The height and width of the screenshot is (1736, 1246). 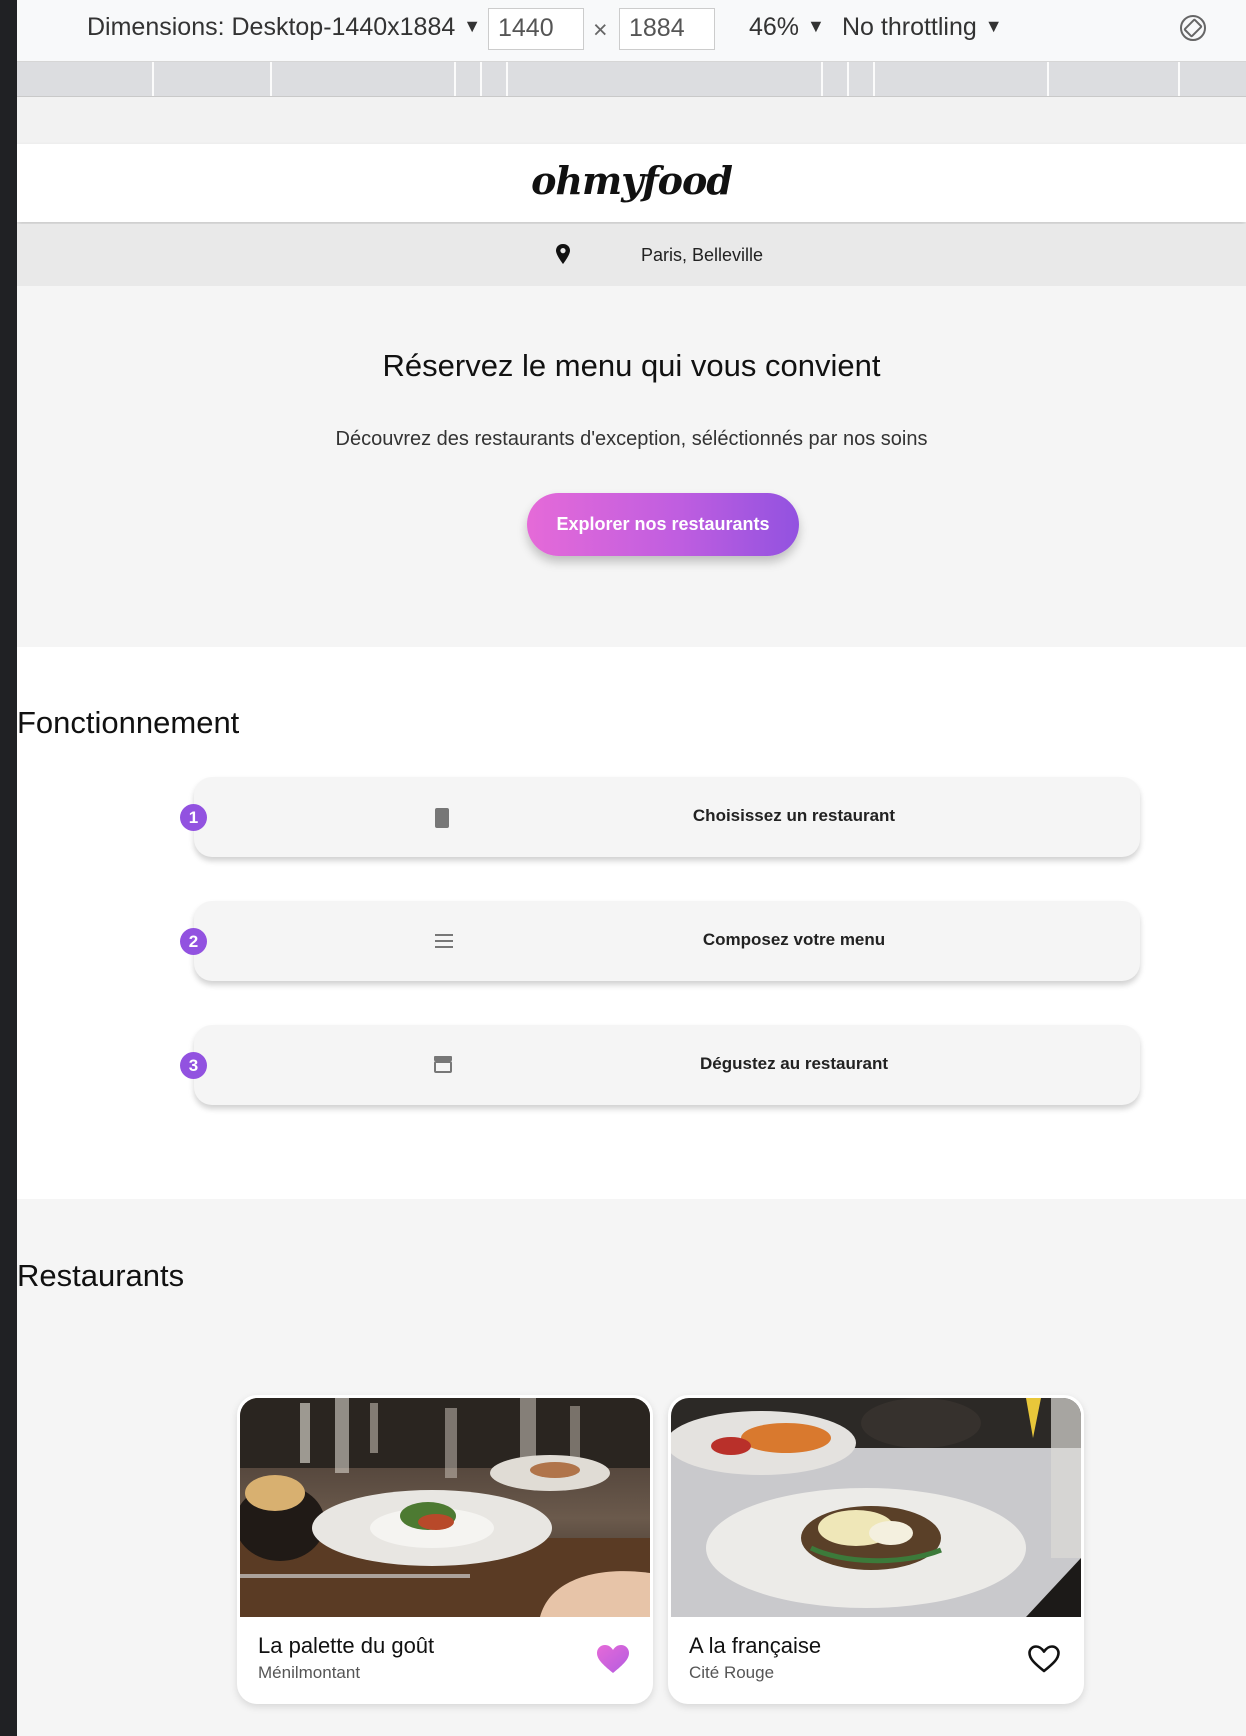 What do you see at coordinates (631, 365) in the screenshot?
I see `hero-title: Réservez le menu qui vous convient` at bounding box center [631, 365].